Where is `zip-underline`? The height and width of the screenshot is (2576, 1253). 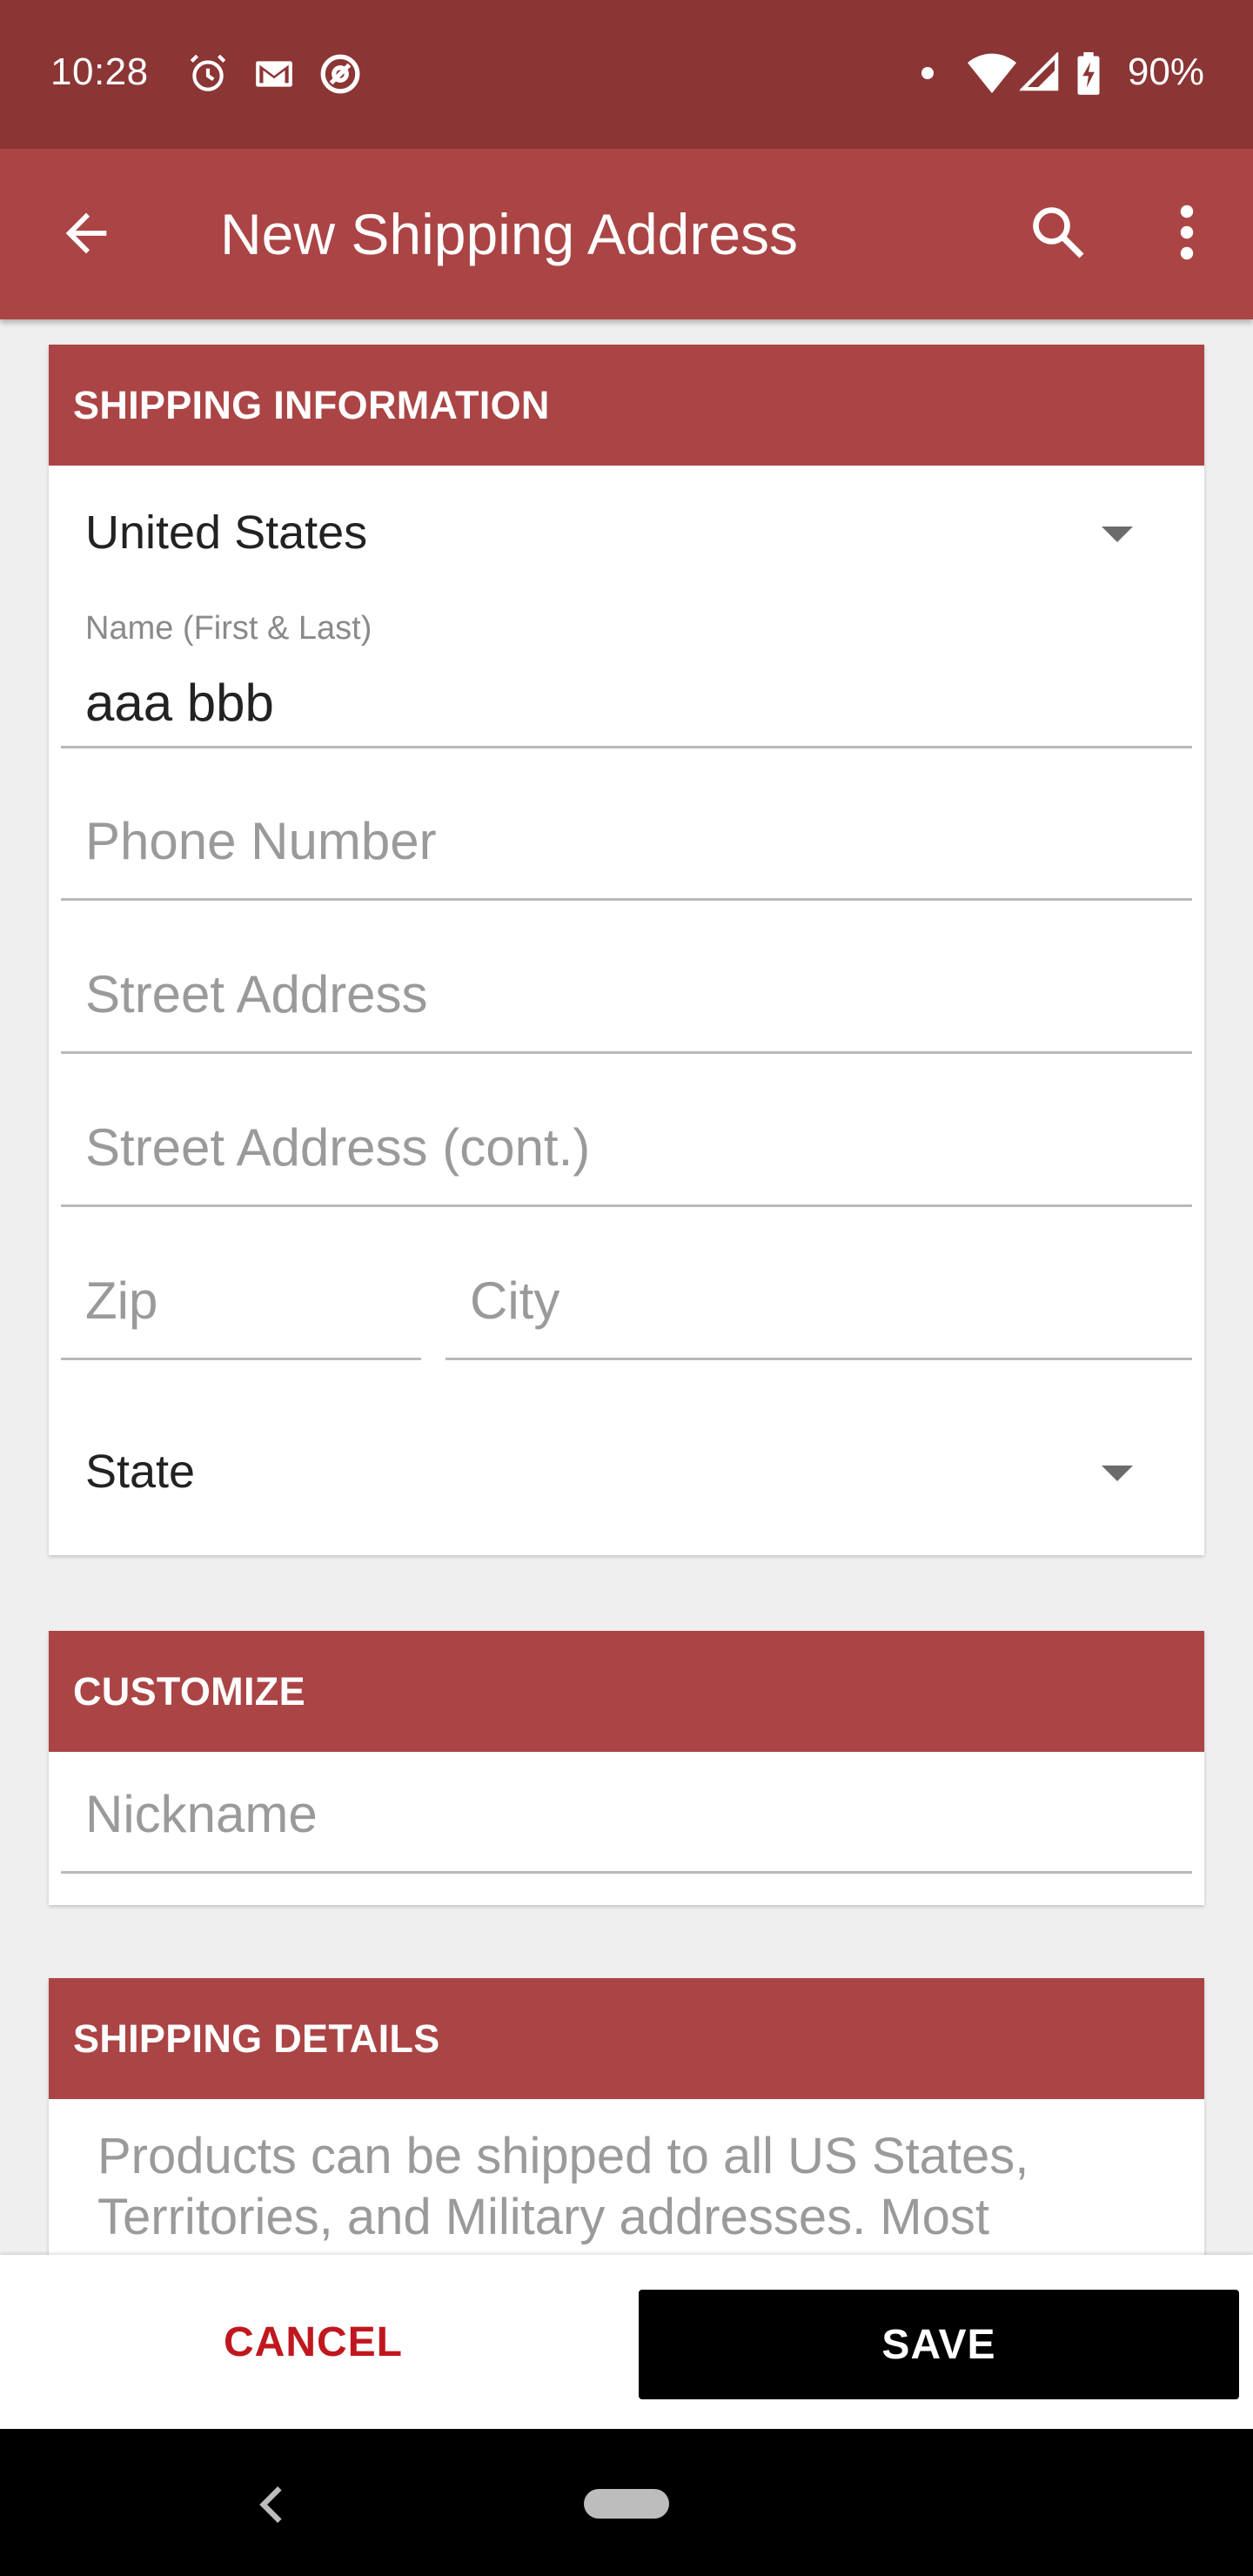
zip-underline is located at coordinates (241, 1359).